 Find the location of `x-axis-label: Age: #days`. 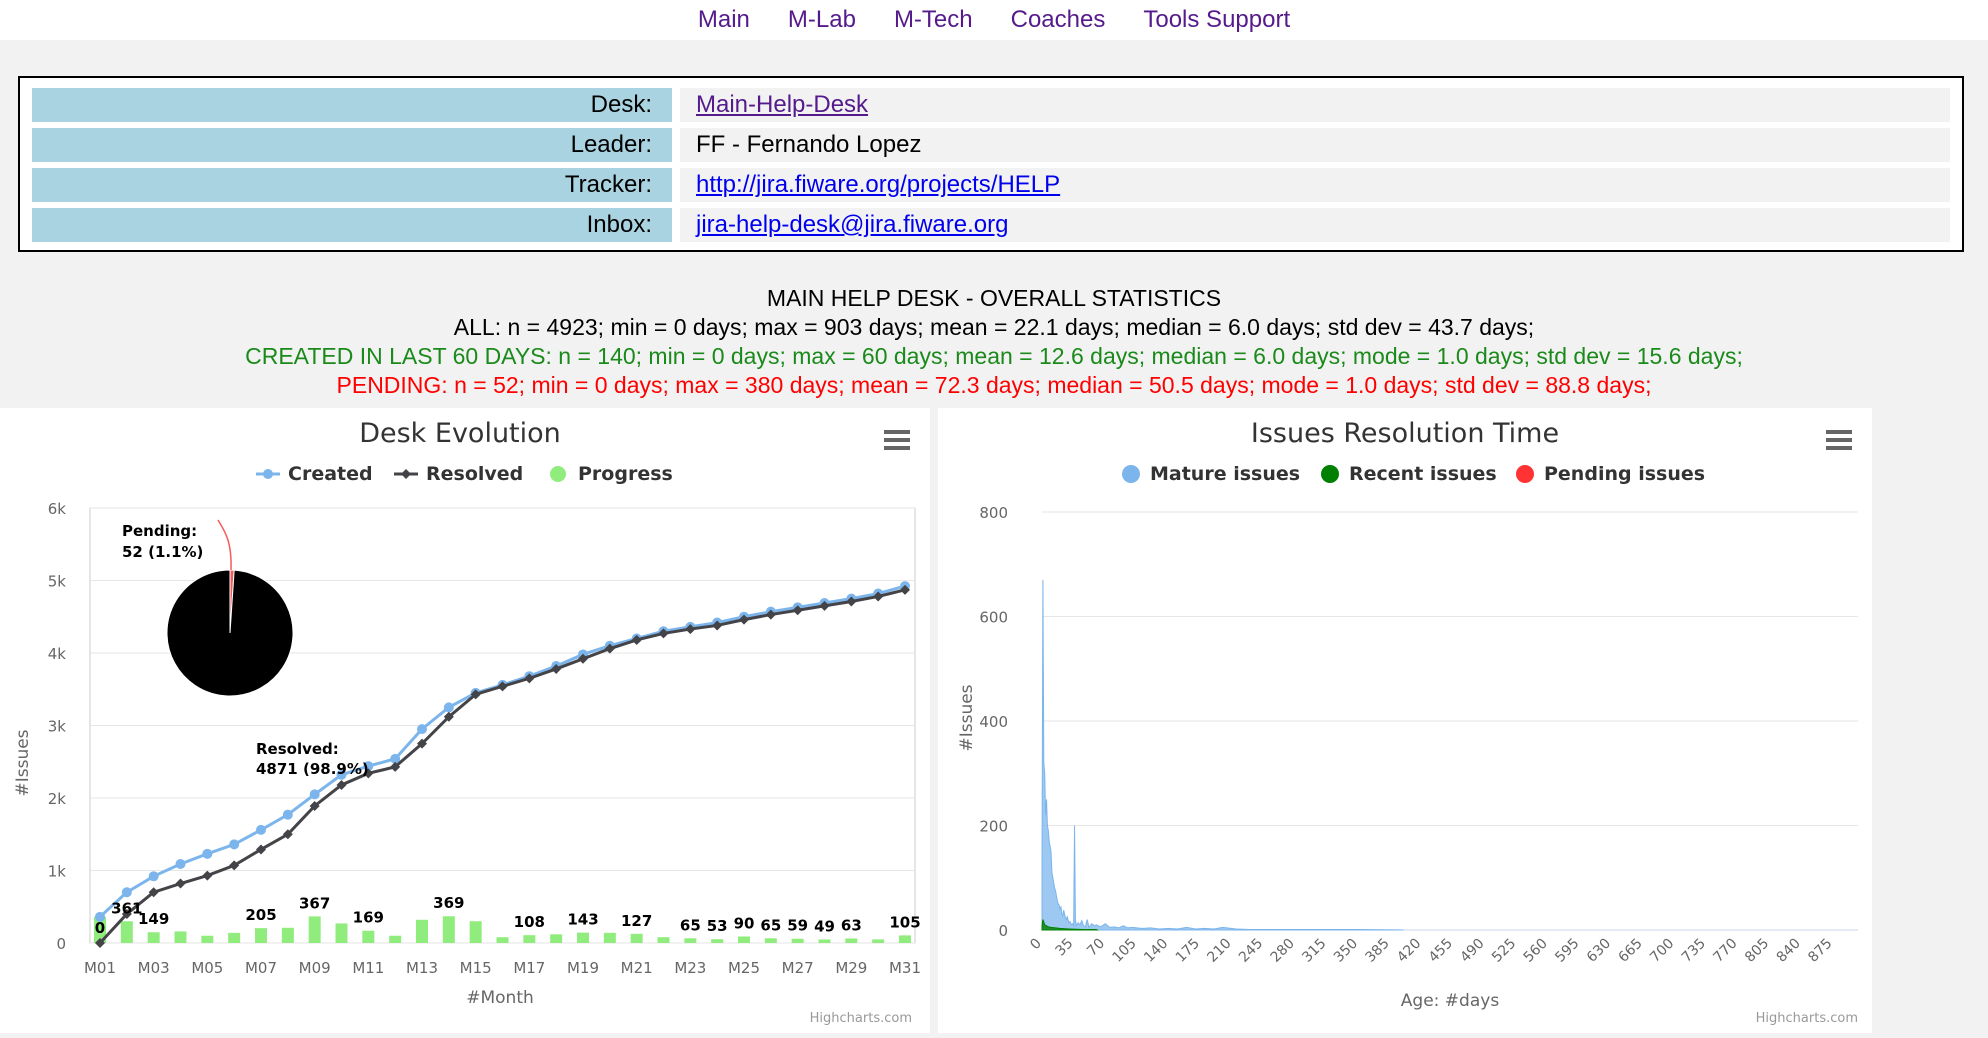

x-axis-label: Age: #days is located at coordinates (1450, 1001).